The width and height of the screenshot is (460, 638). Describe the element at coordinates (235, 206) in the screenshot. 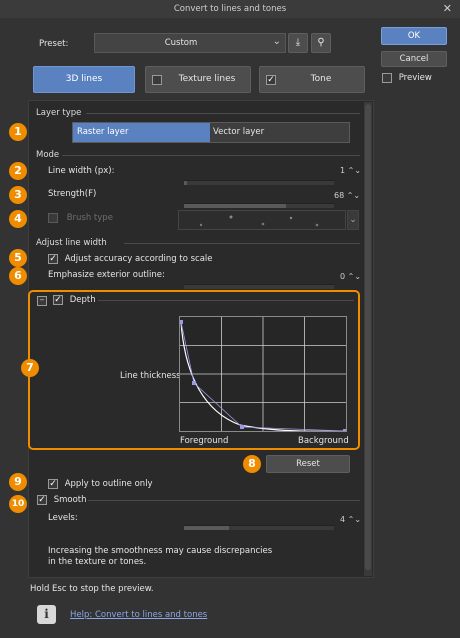

I see `strength-slider-fill` at that location.